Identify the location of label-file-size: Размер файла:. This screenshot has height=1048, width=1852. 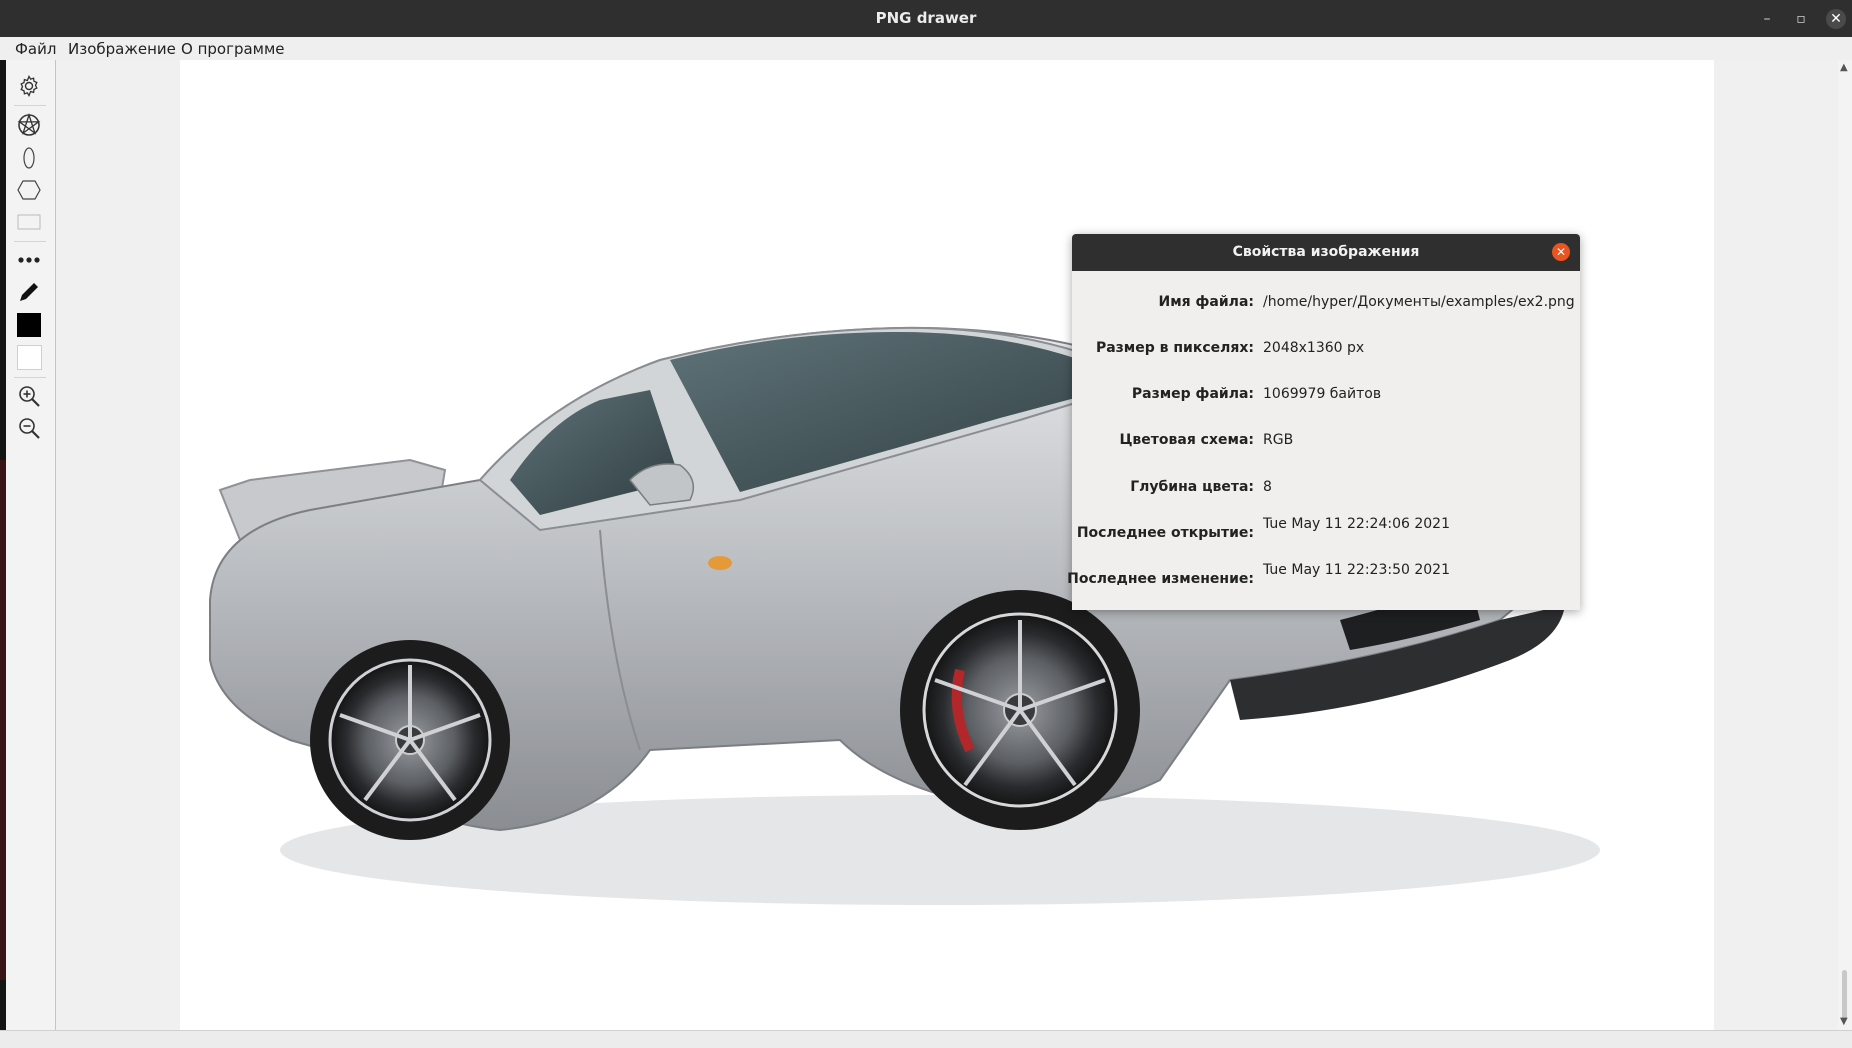
(1192, 394).